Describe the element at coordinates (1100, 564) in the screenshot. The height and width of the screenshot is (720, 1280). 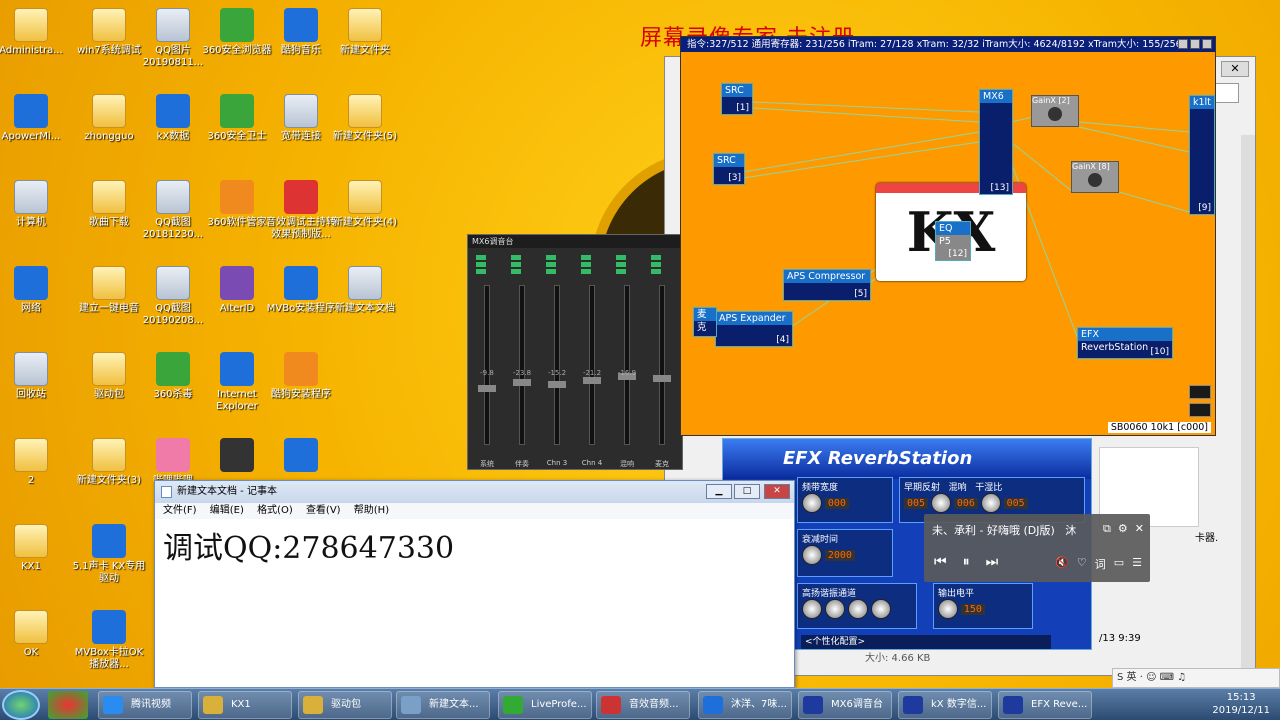
I see `lyrics-icon: 词` at that location.